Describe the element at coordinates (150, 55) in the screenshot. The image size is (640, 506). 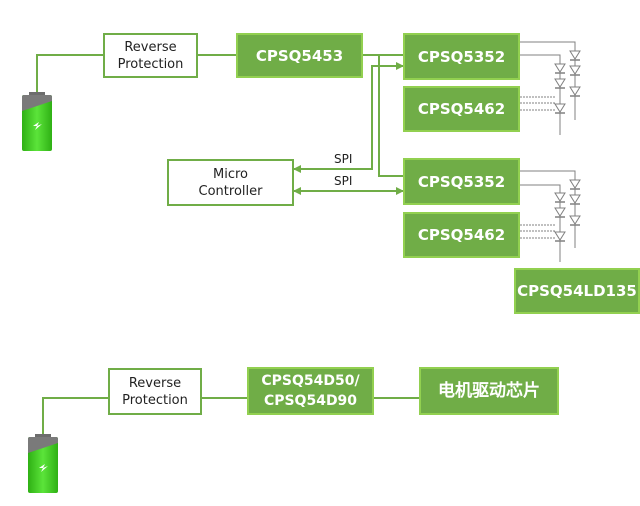
I see `reverse-protection-box: Reverse Protection` at that location.